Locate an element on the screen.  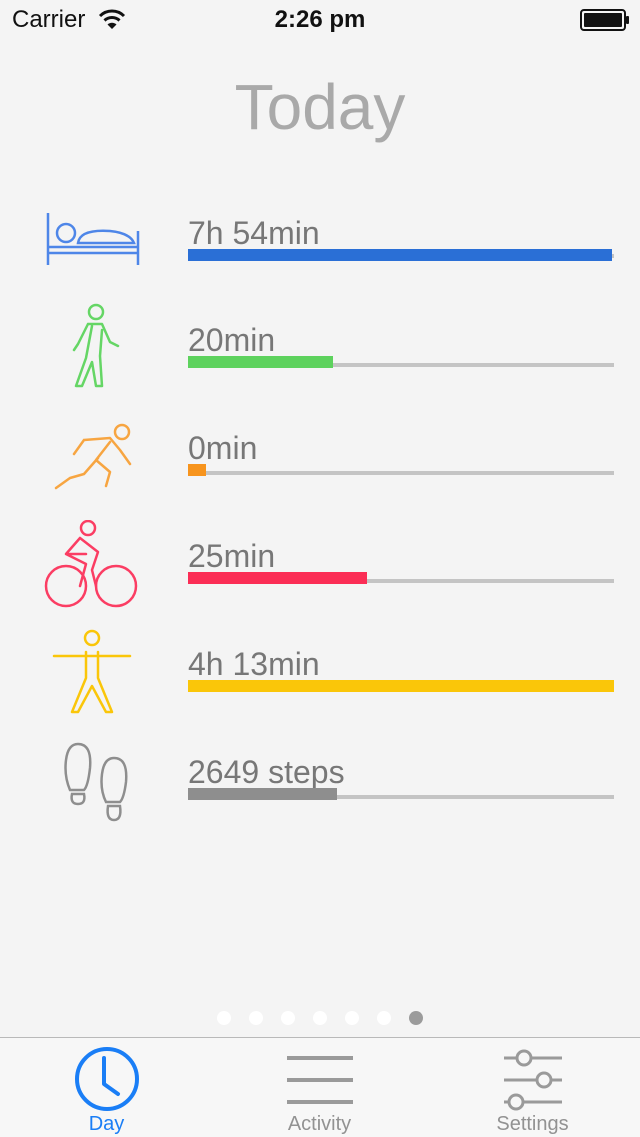
status-bar: Carrier 2:26 pm is located at coordinates (320, 20).